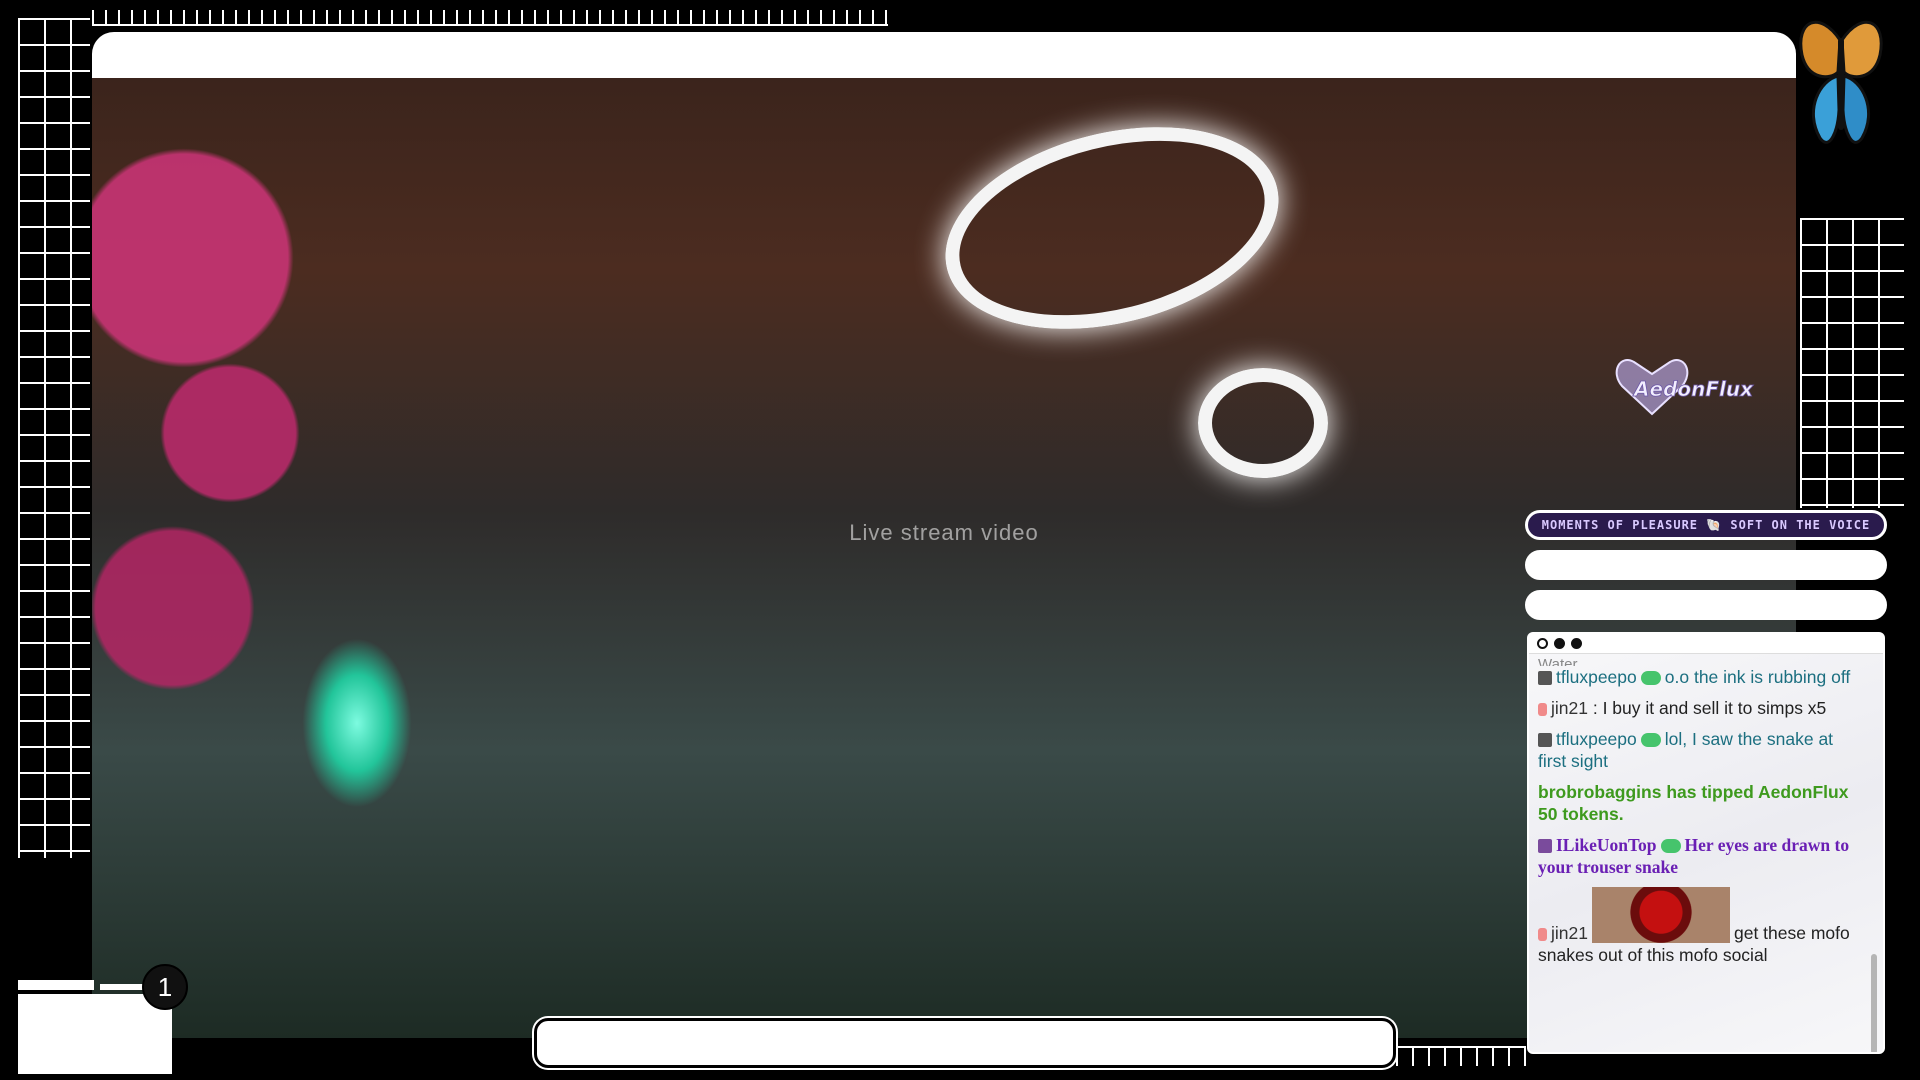  What do you see at coordinates (1558, 661) in the screenshot?
I see `chat-cutoff-line: Water` at bounding box center [1558, 661].